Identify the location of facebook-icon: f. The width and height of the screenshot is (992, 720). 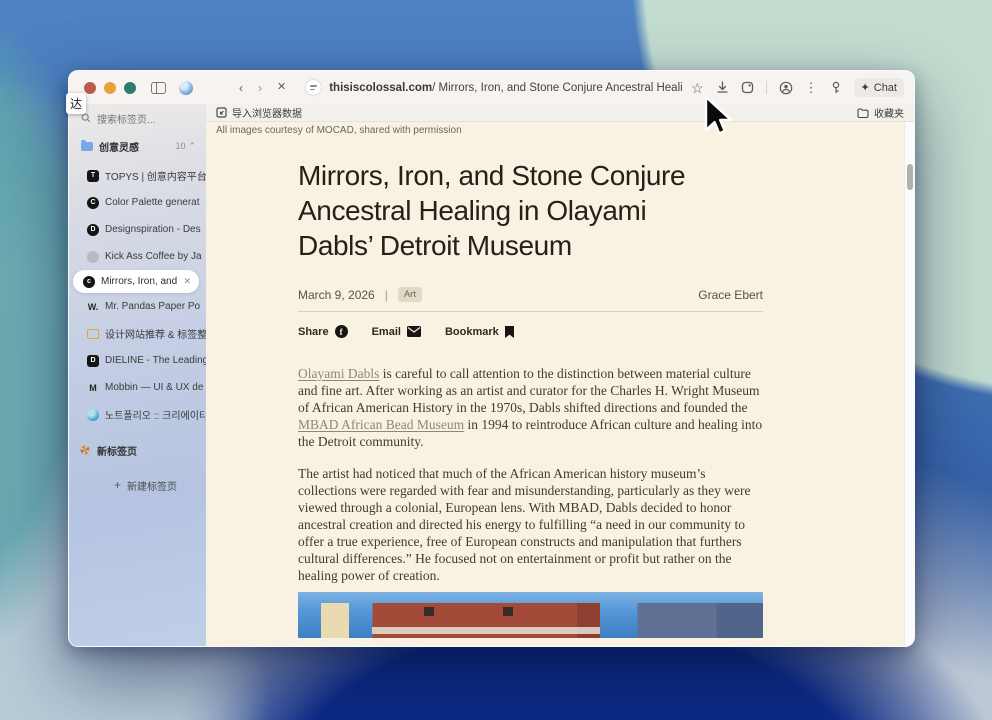
(341, 331).